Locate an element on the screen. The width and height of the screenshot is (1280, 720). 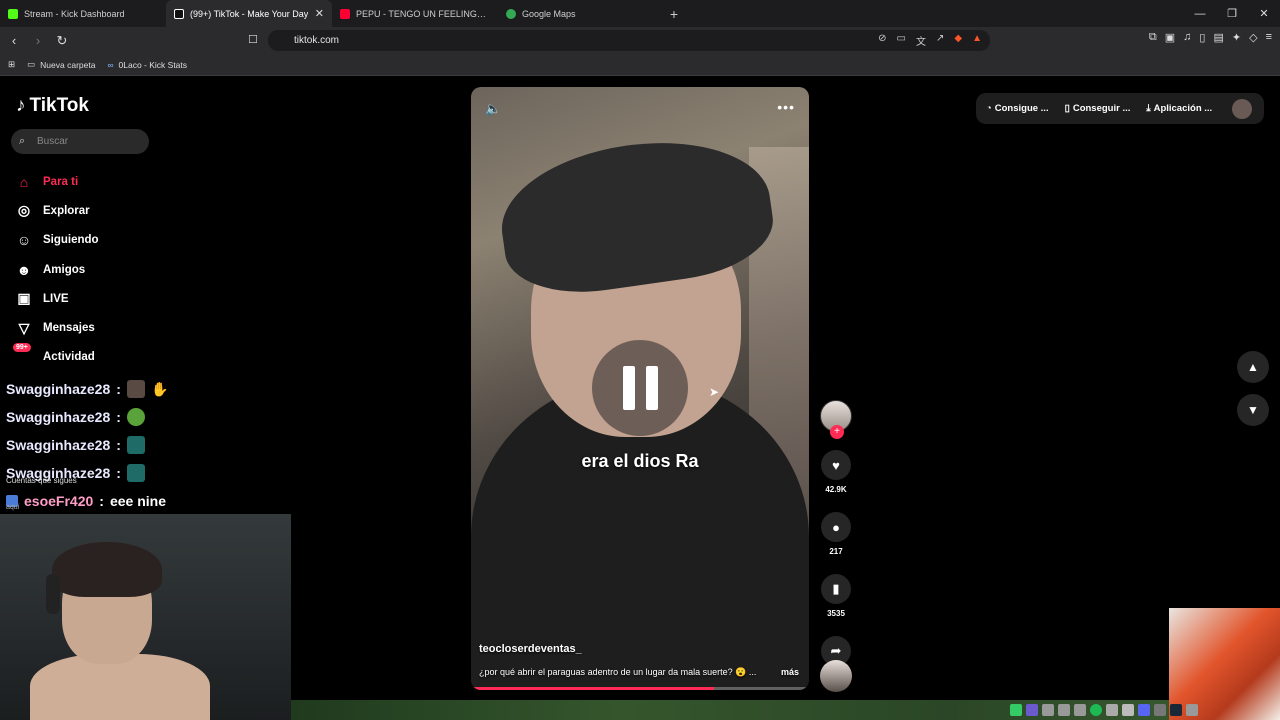
volume-icon: 🔈 is located at coordinates (493, 109).